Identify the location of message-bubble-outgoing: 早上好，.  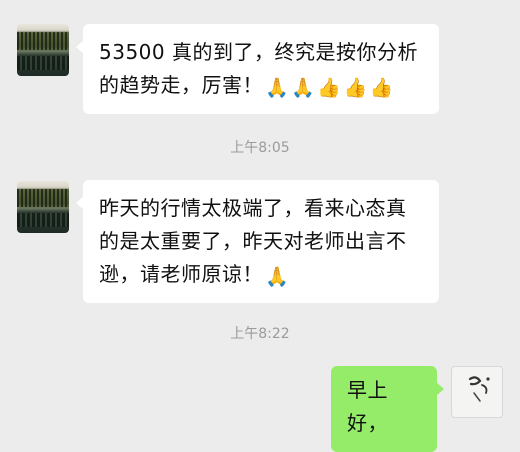
(387, 409).